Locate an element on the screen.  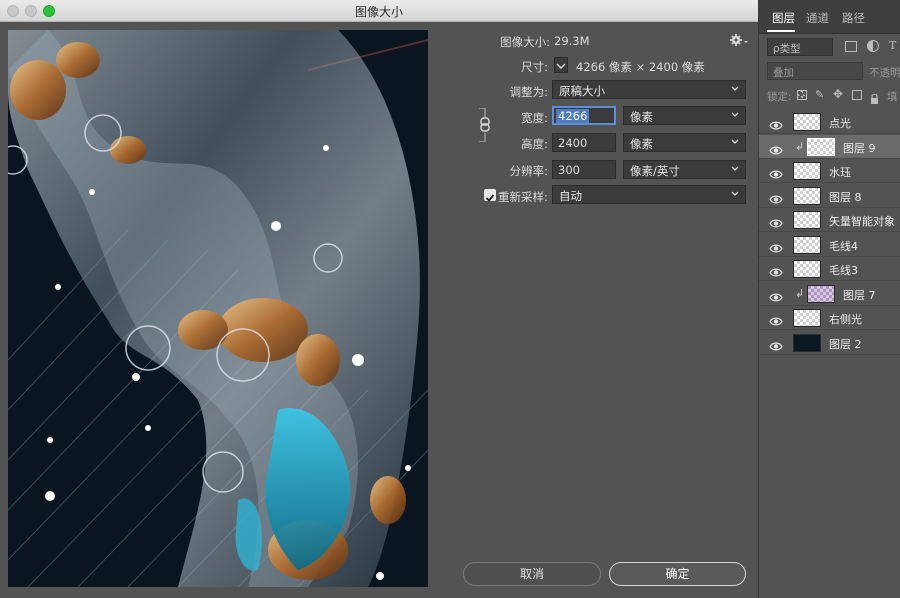
fit-to-dropdown: 原稿大小 is located at coordinates (649, 89).